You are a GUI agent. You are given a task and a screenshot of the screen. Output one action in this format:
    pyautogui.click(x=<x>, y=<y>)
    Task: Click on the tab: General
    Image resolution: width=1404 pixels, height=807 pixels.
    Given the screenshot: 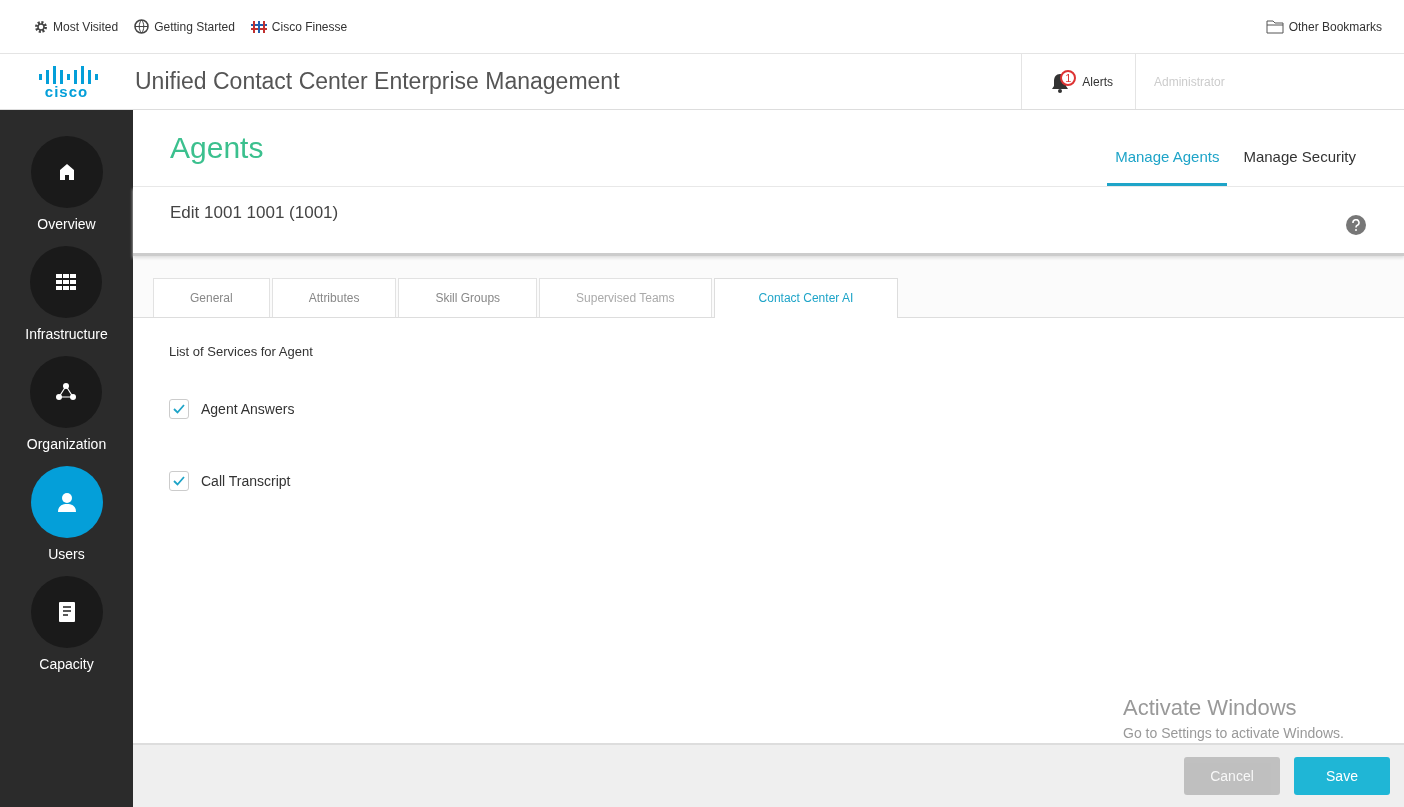 What is the action you would take?
    pyautogui.click(x=211, y=297)
    